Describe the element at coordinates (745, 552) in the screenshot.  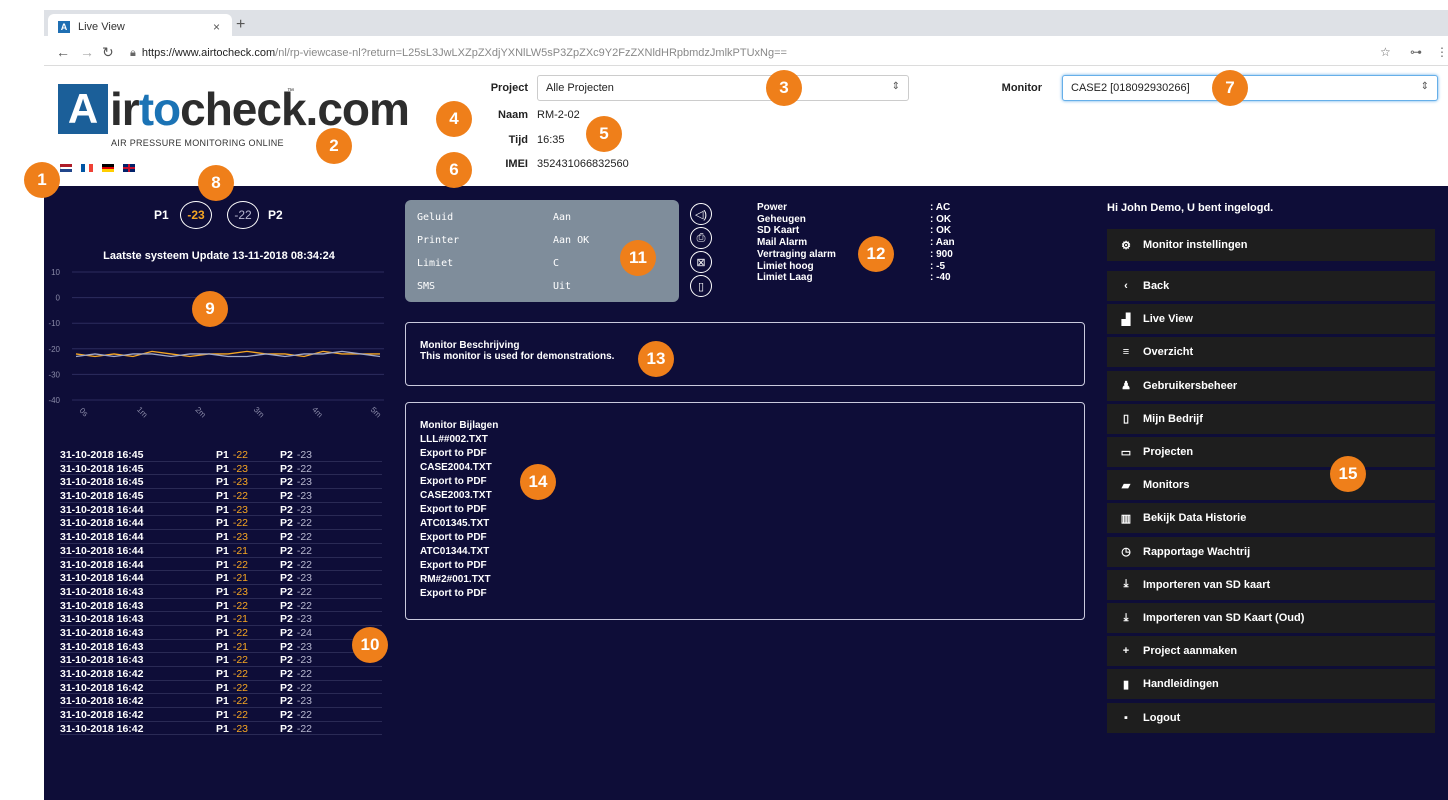
I see `attachment-file: ATC01344.TXT` at that location.